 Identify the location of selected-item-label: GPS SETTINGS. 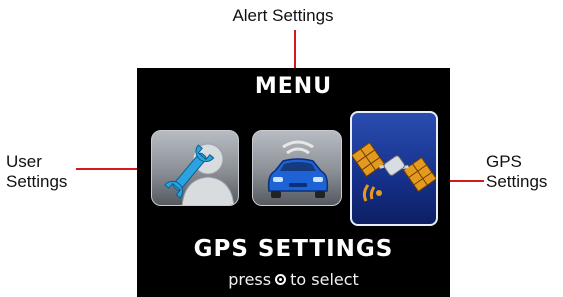
(293, 249).